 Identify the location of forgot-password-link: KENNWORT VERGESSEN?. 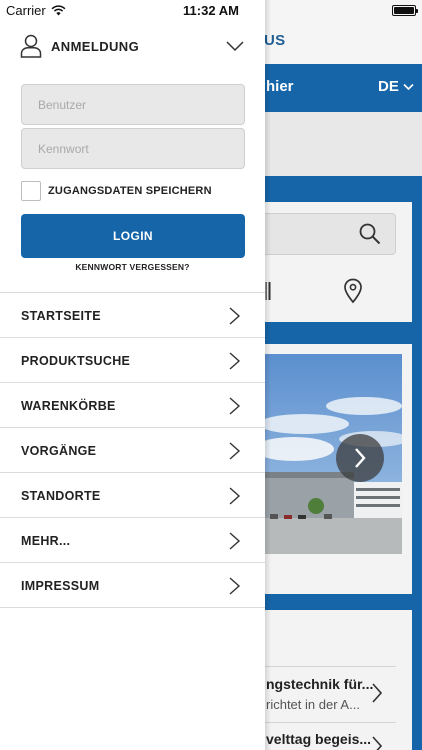
(132, 267).